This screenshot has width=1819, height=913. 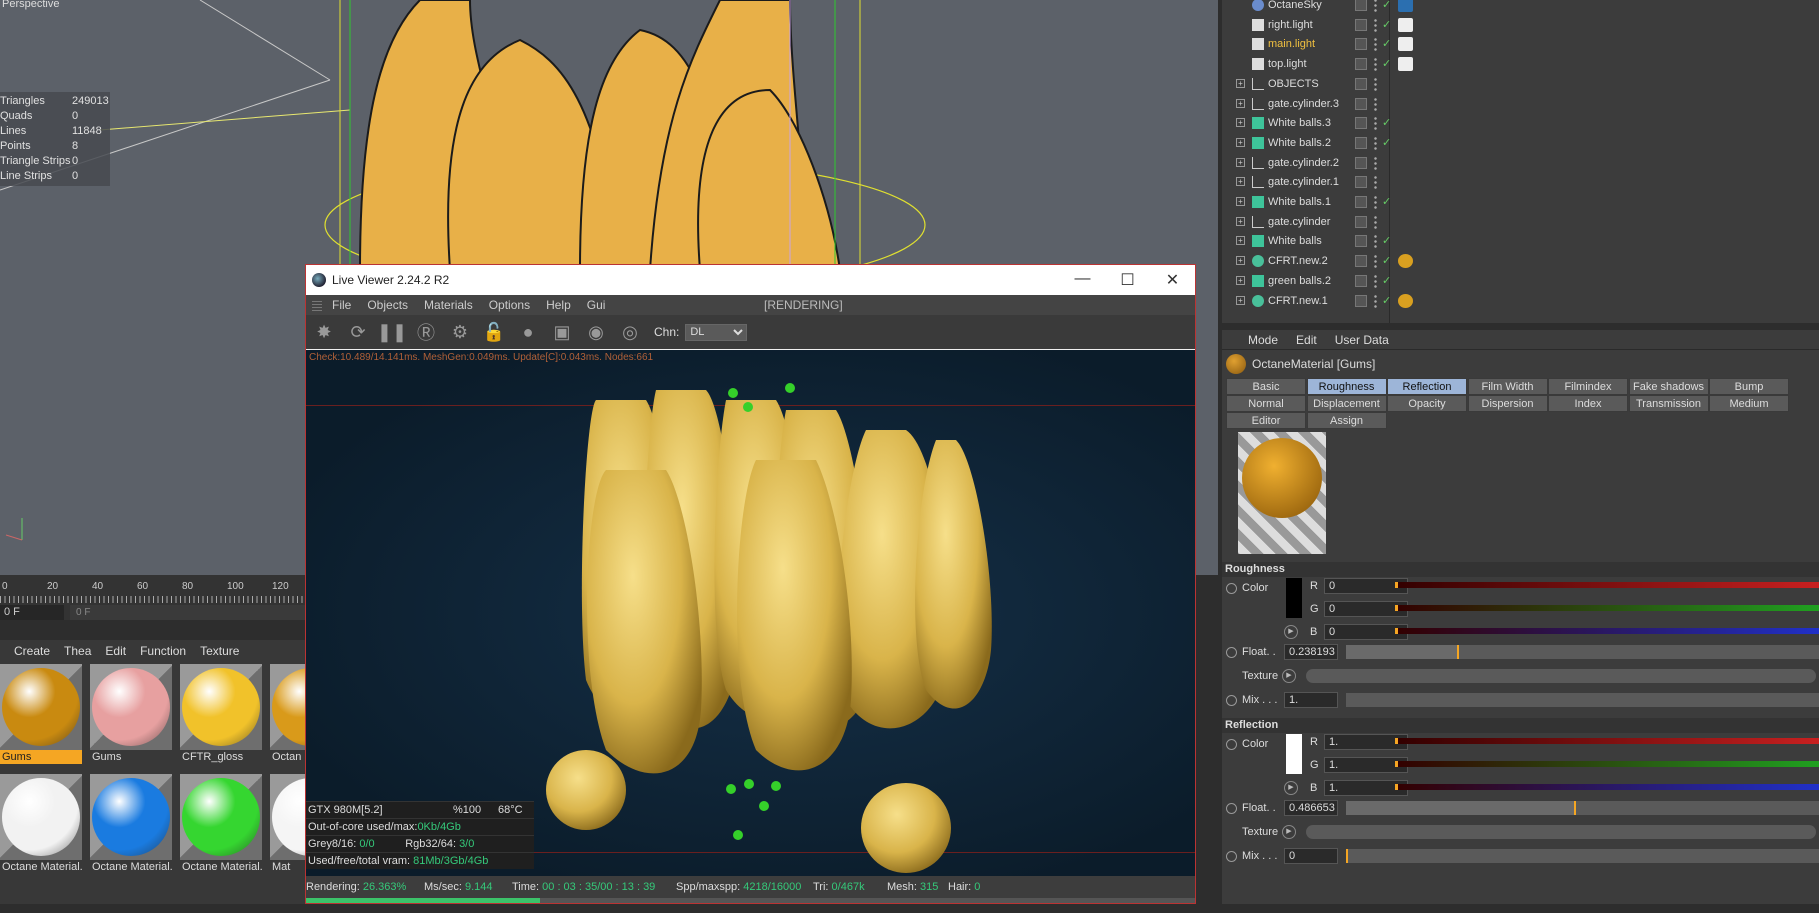 What do you see at coordinates (1520, 7) in the screenshot?
I see `object-row: OctaneSky ✓` at bounding box center [1520, 7].